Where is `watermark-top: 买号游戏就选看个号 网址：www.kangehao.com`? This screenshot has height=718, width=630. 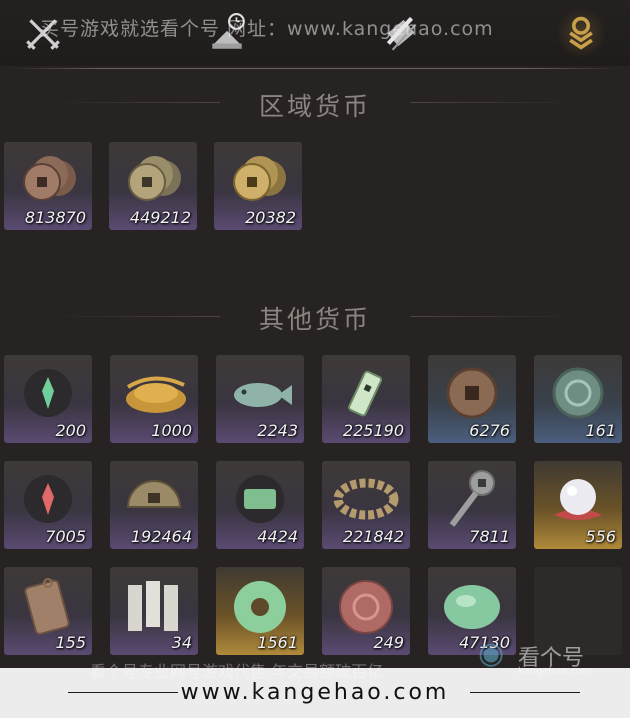
watermark-top: 买号游戏就选看个号 网址：www.kangehao.com is located at coordinates (267, 29).